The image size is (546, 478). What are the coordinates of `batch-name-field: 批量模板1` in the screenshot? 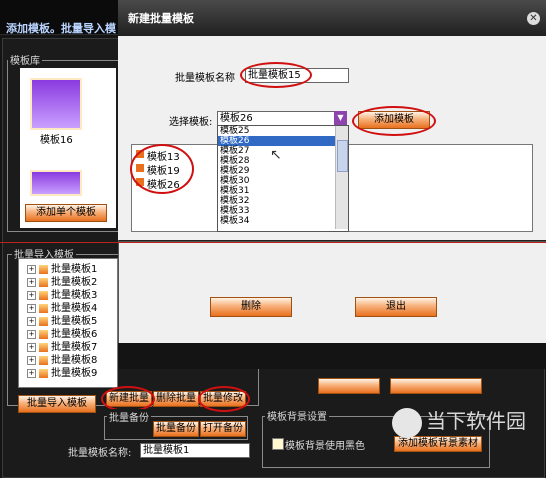 It's located at (195, 450).